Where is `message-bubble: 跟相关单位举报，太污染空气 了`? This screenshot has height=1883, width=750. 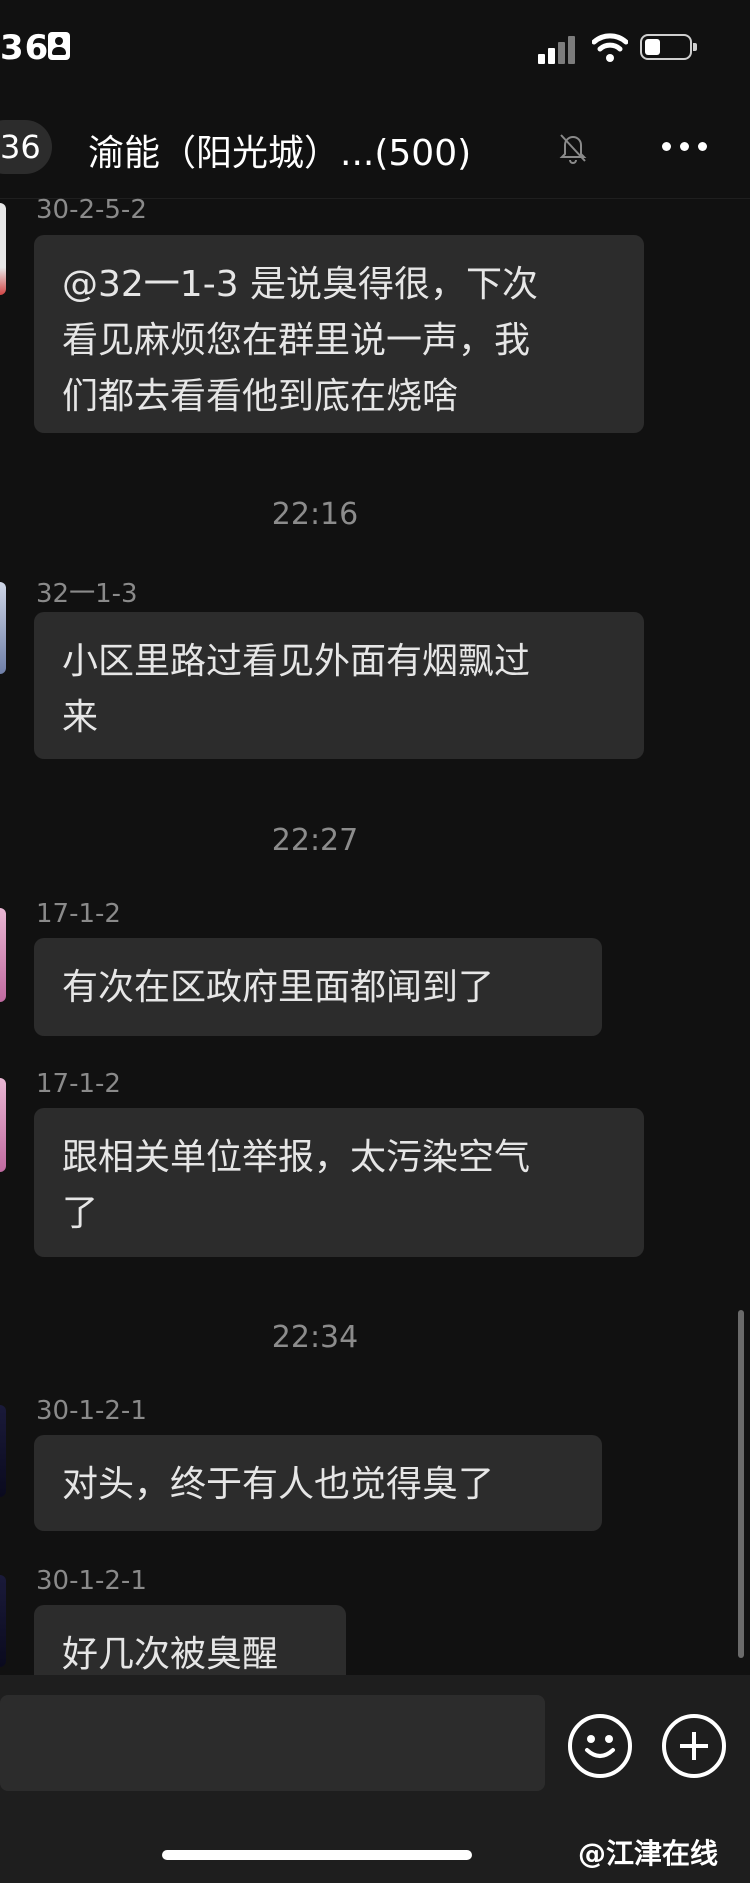 message-bubble: 跟相关单位举报，太污染空气 了 is located at coordinates (339, 1182).